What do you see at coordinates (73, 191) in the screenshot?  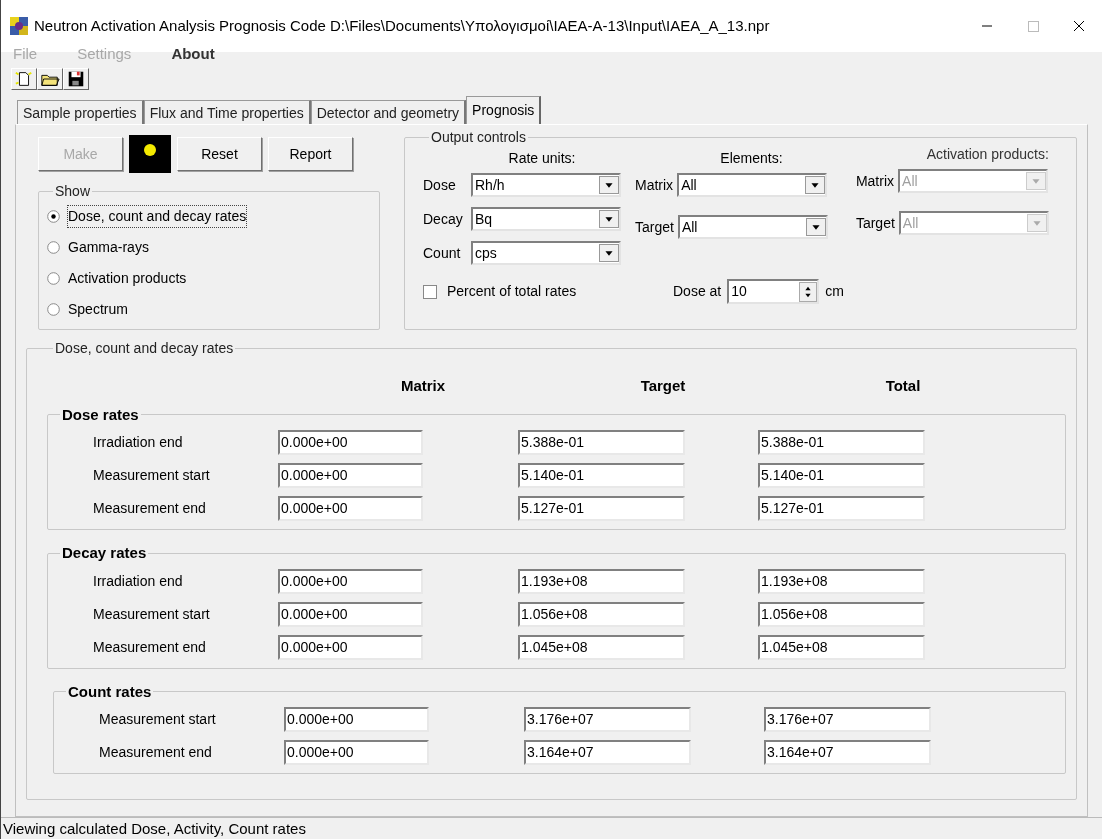 I see `group-title: Show` at bounding box center [73, 191].